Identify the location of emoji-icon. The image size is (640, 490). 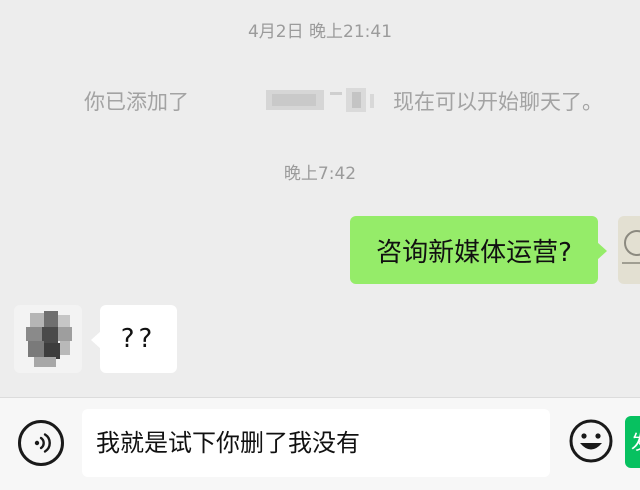
(591, 441).